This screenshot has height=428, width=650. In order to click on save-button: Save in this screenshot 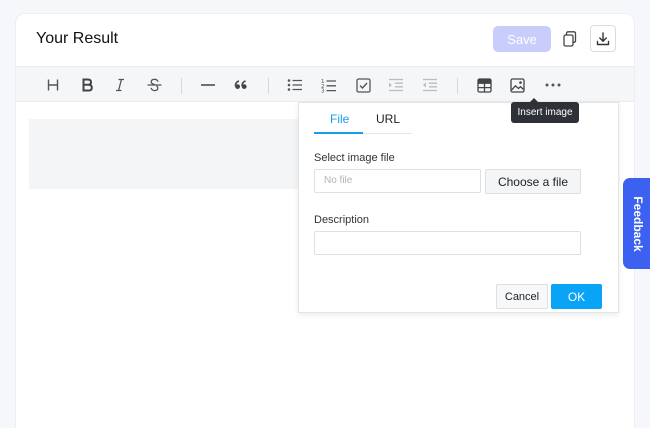, I will do `click(522, 39)`.